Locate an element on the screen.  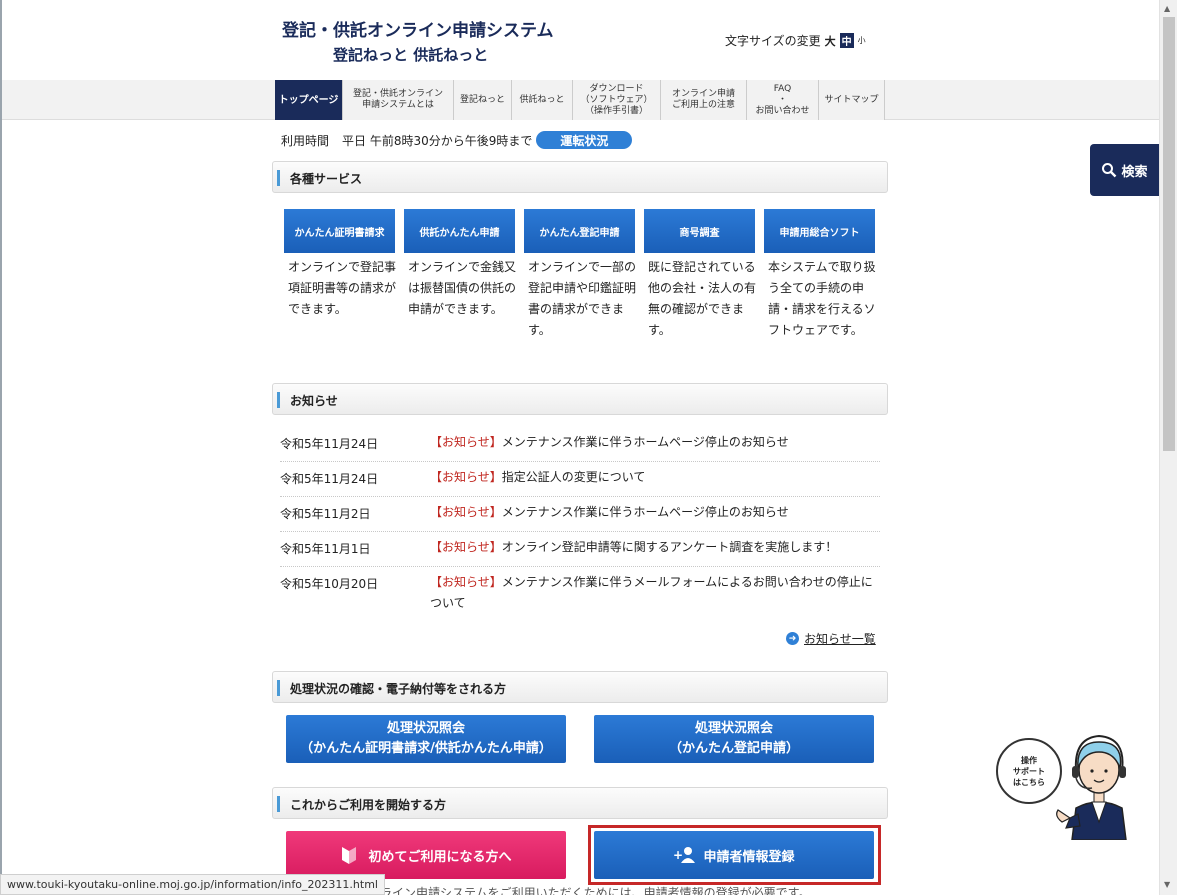
first-time-users-button: 初めてご利用になる方へ is located at coordinates (426, 855).